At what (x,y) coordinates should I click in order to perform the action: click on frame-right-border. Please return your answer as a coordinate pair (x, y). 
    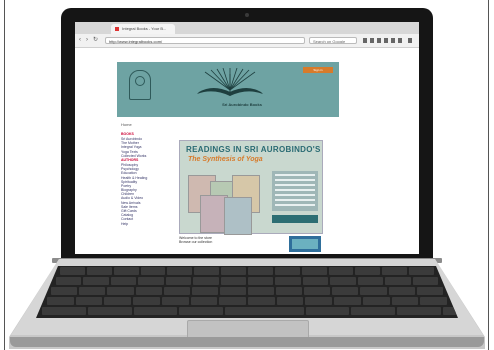
    Looking at the image, I should click on (488, 175).